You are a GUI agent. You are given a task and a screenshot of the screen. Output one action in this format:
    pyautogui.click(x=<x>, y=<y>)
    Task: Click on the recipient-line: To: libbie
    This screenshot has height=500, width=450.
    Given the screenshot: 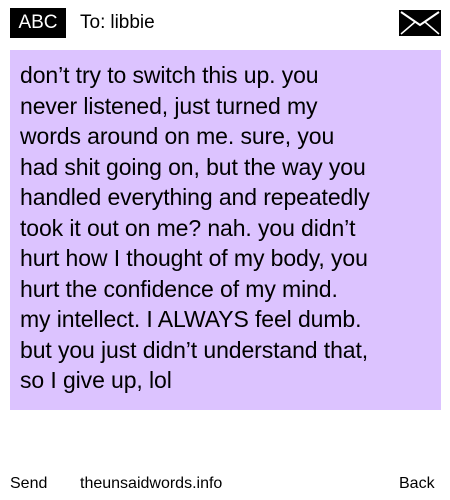 What is the action you would take?
    pyautogui.click(x=117, y=23)
    